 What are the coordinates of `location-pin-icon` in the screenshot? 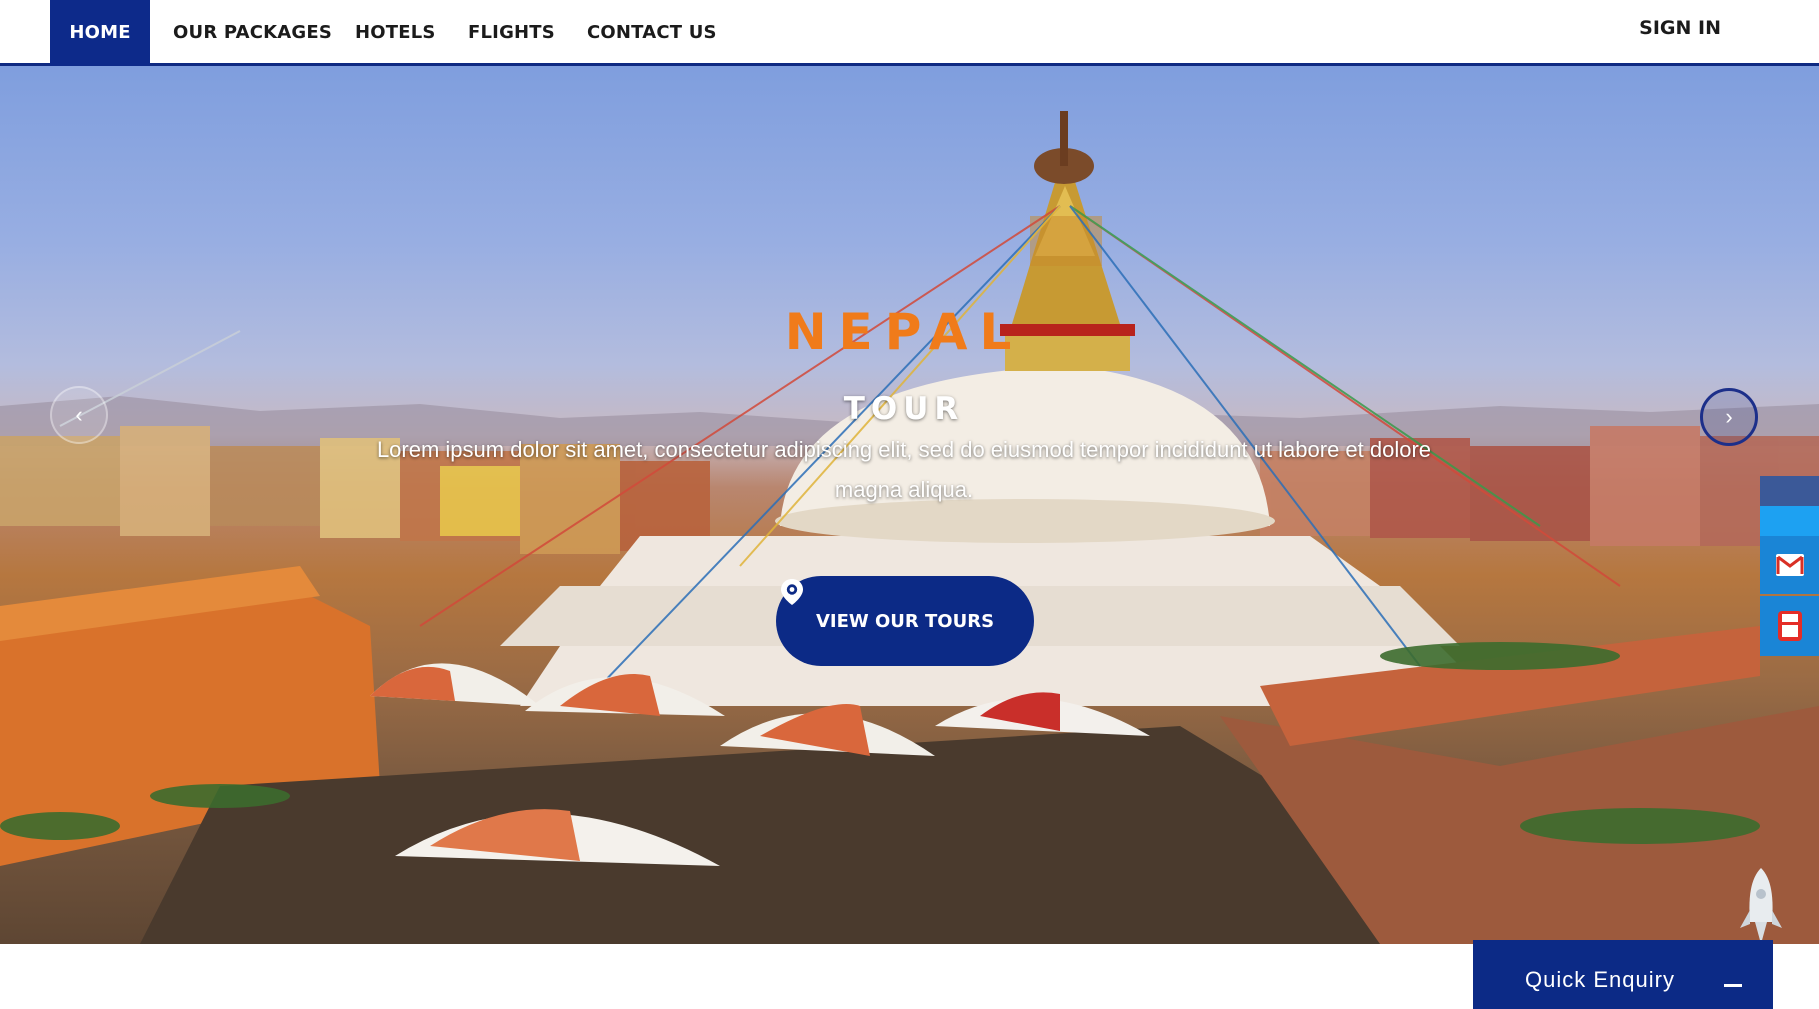 It's located at (792, 592).